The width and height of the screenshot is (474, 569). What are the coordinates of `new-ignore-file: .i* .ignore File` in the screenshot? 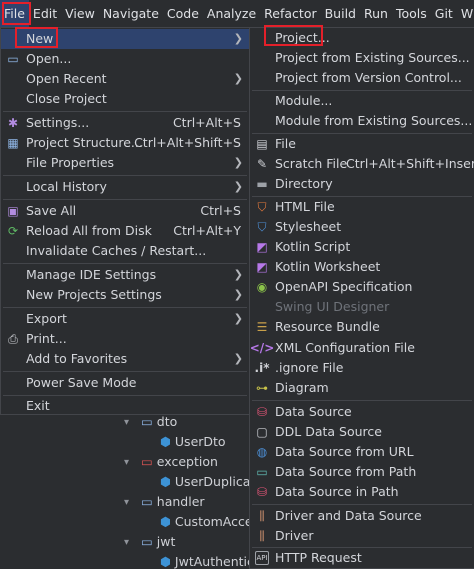 It's located at (362, 368).